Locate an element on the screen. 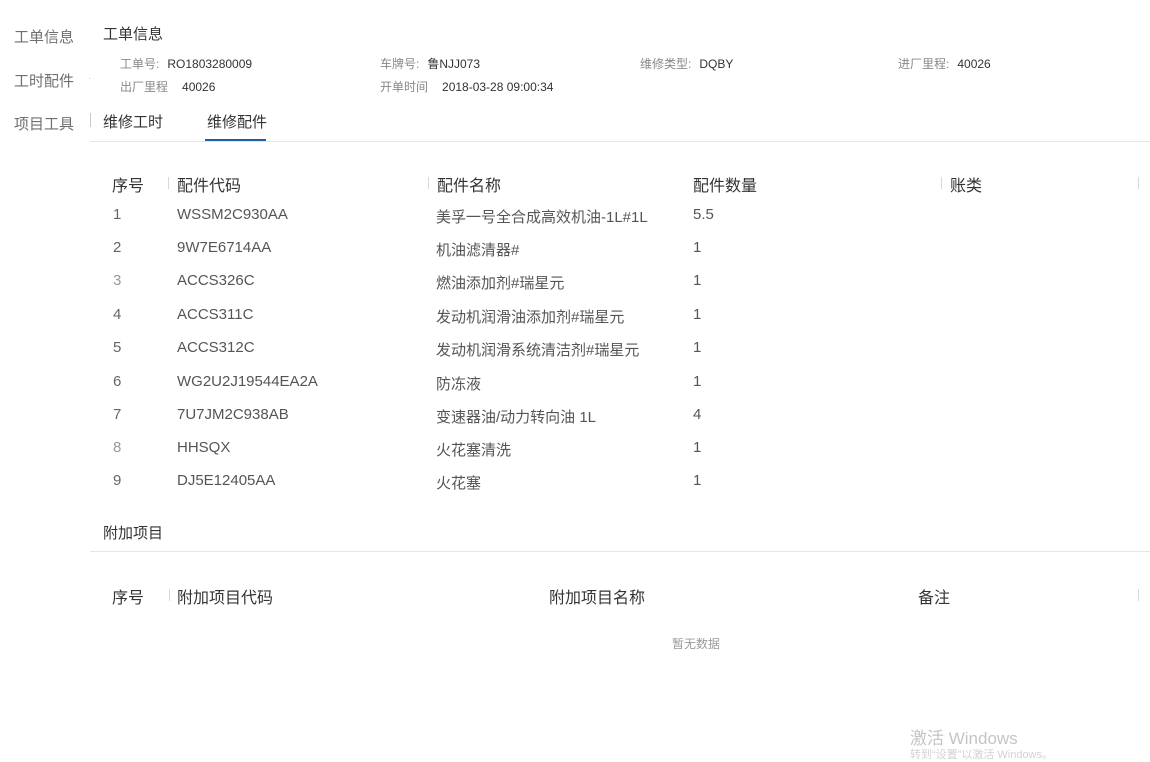  part-name: 机油滤清器# is located at coordinates (478, 250).